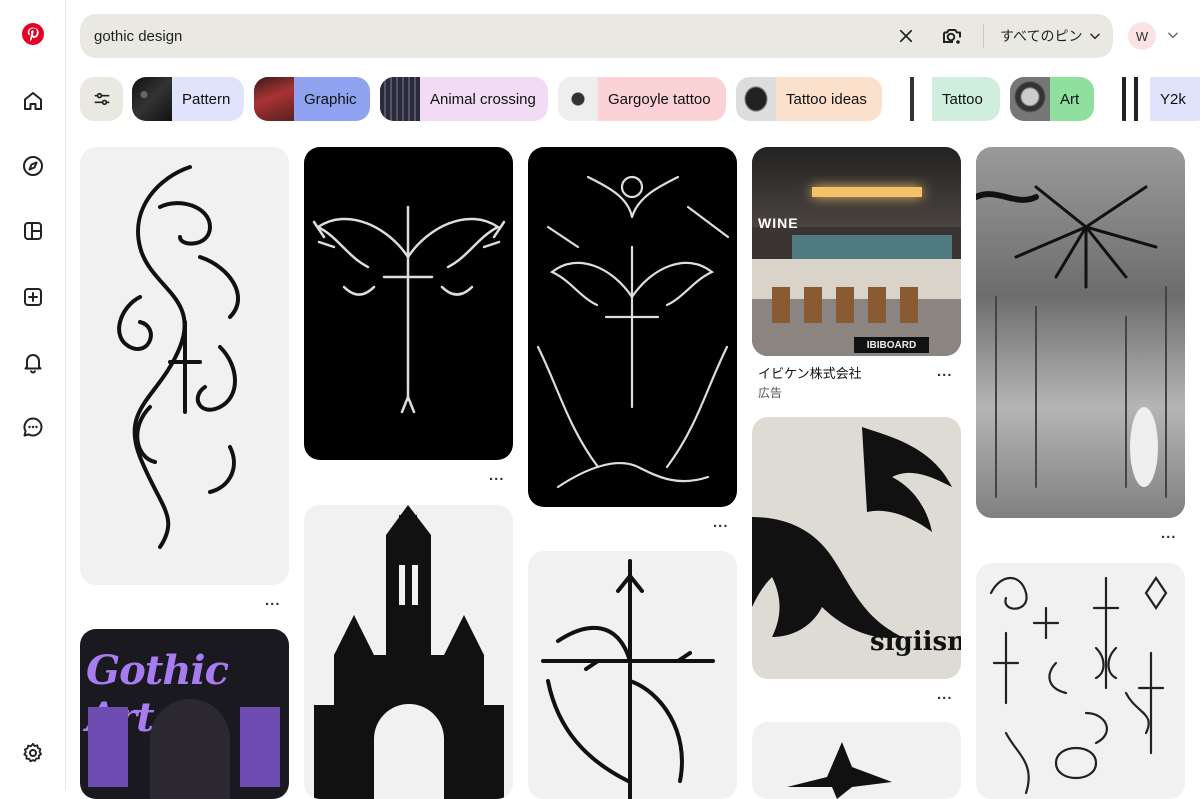 This screenshot has width=1200, height=799. Describe the element at coordinates (983, 36) in the screenshot. I see `search-divider` at that location.